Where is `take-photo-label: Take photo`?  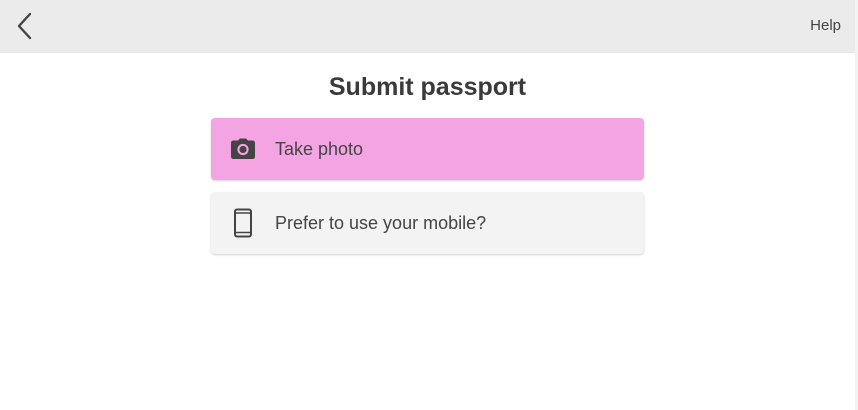 take-photo-label: Take photo is located at coordinates (319, 148).